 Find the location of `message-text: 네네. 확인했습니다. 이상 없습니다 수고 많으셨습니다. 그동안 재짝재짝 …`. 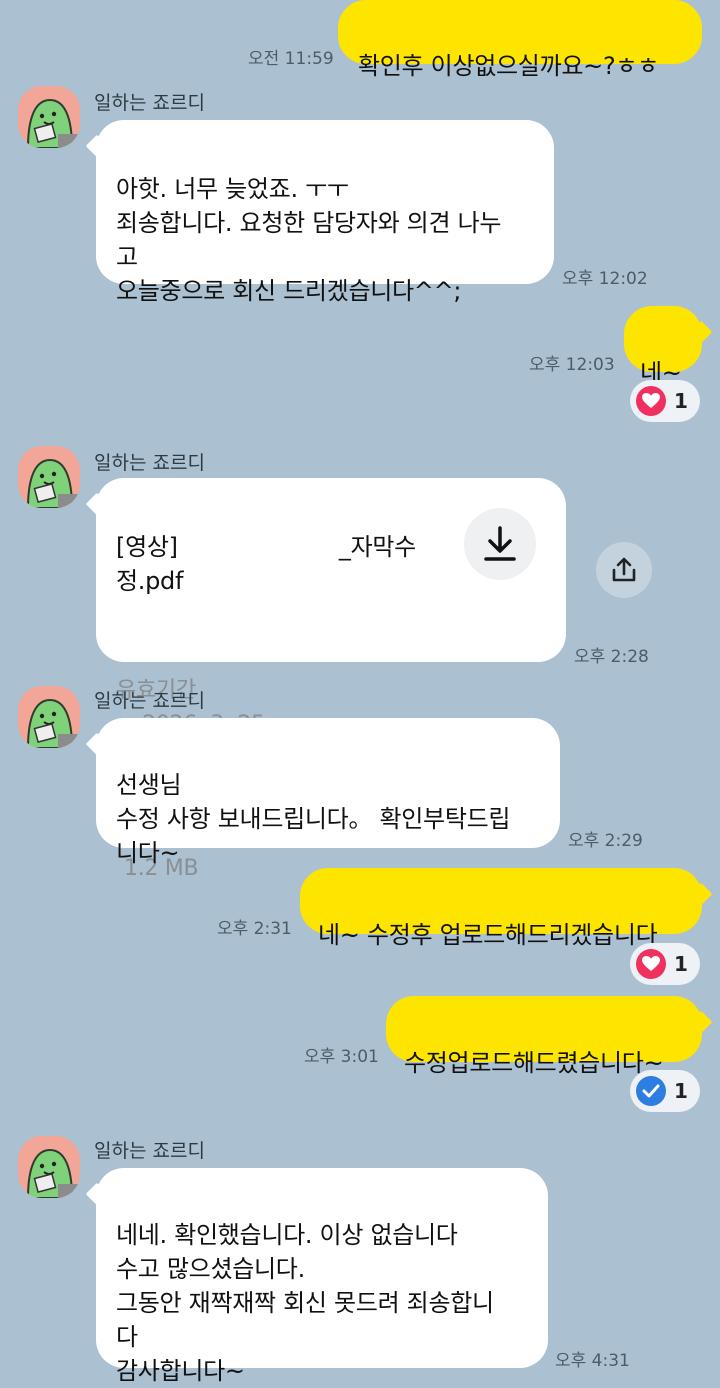

message-text: 네네. 확인했습니다. 이상 없습니다 수고 많으셨습니다. 그동안 재짝재짝 … is located at coordinates (305, 1303).